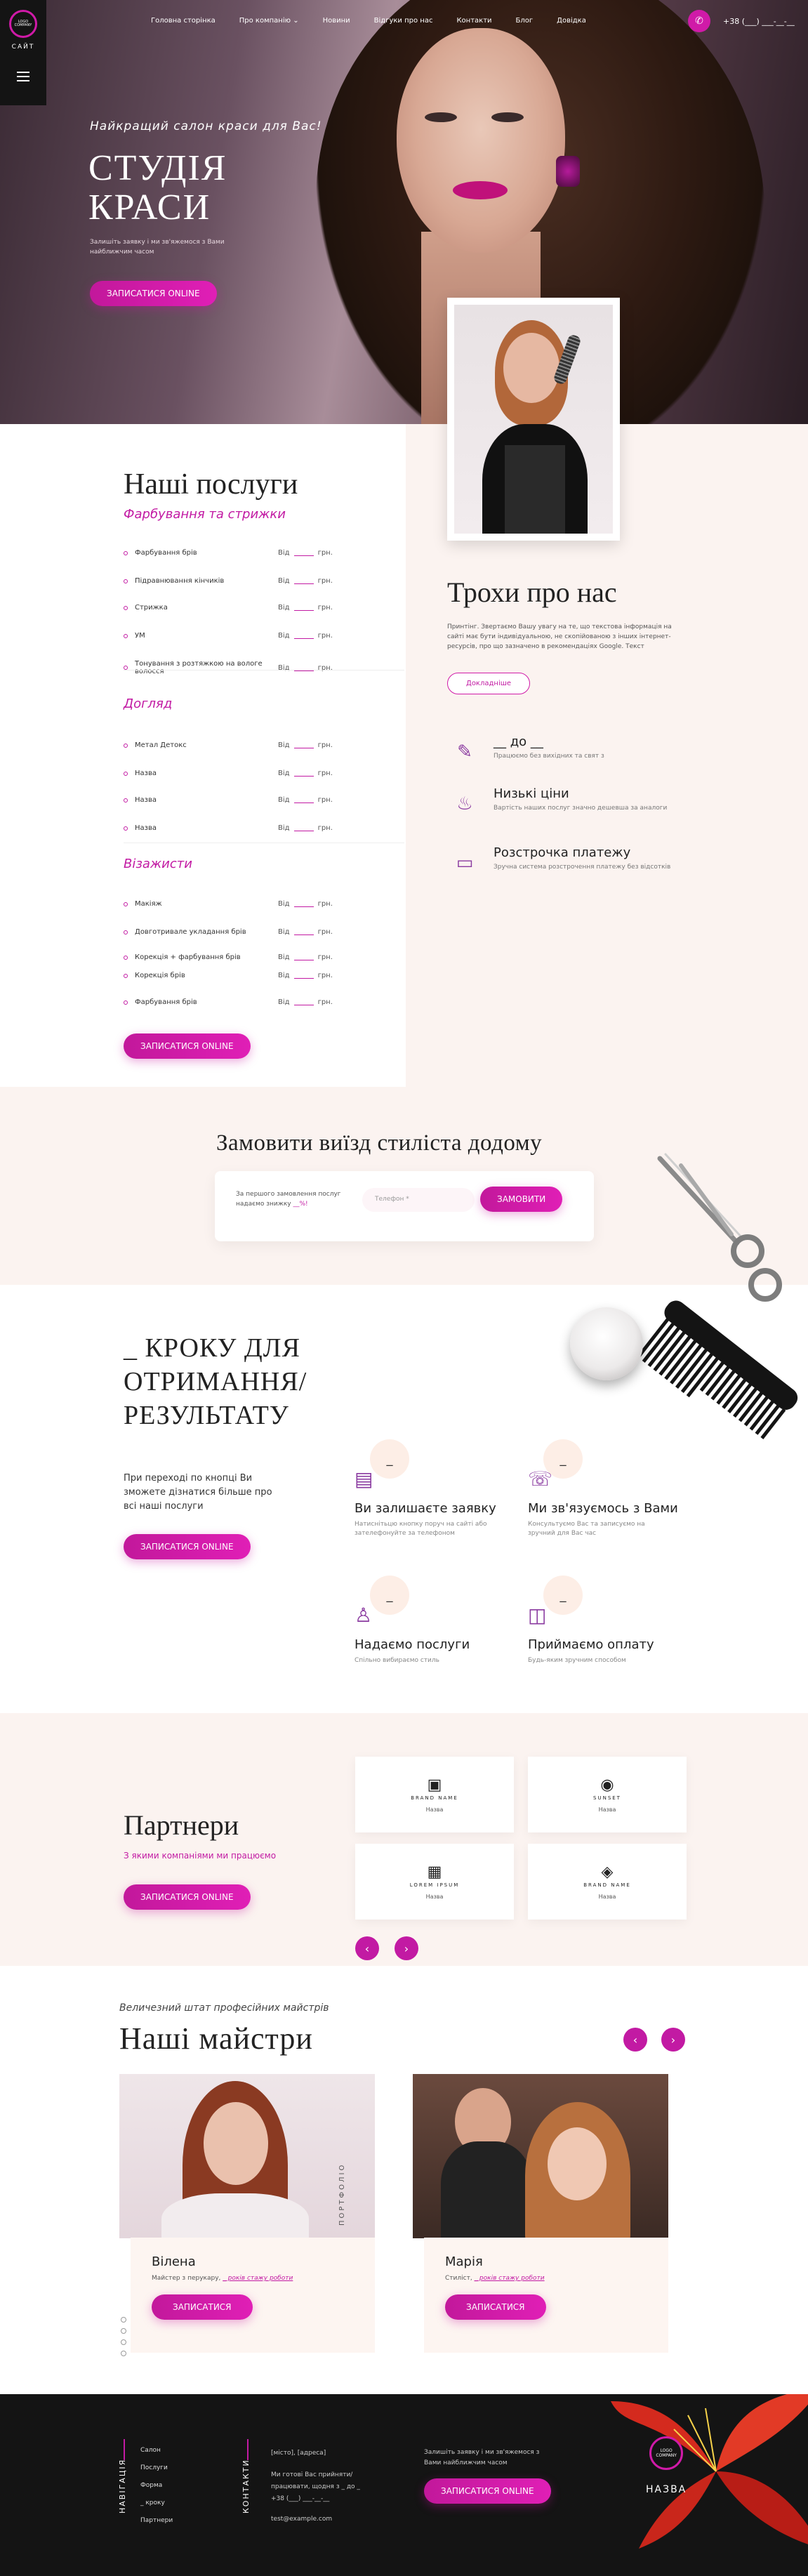 The width and height of the screenshot is (808, 2576). What do you see at coordinates (187, 1547) in the screenshot?
I see `steps-signup-button: ЗАПИСАТИСЯ ONLINE` at bounding box center [187, 1547].